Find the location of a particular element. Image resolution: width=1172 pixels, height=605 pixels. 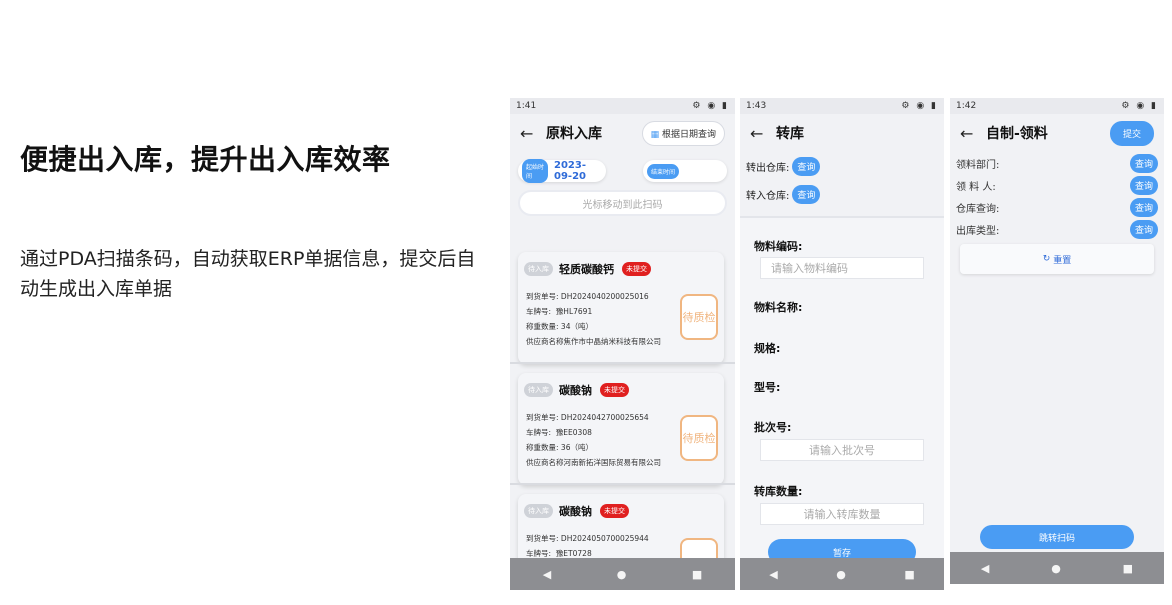

supplier-name: 焦作市中晶纳米科技有限公司 is located at coordinates (612, 341).